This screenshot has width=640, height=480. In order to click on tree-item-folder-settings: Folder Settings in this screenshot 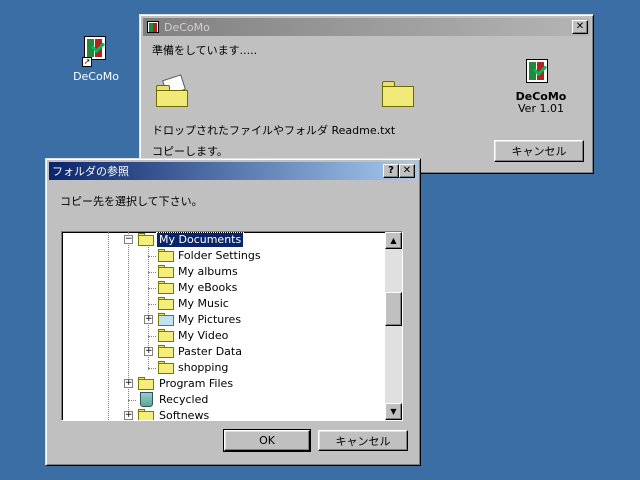, I will do `click(212, 256)`.